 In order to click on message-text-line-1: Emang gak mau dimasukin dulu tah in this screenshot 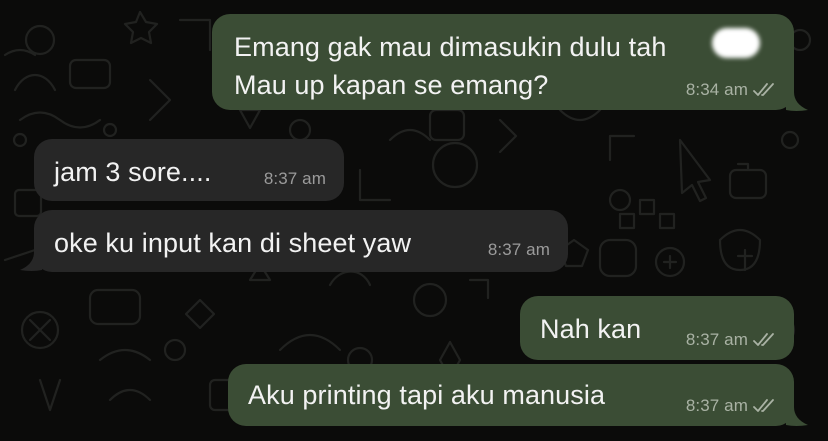, I will do `click(450, 47)`.